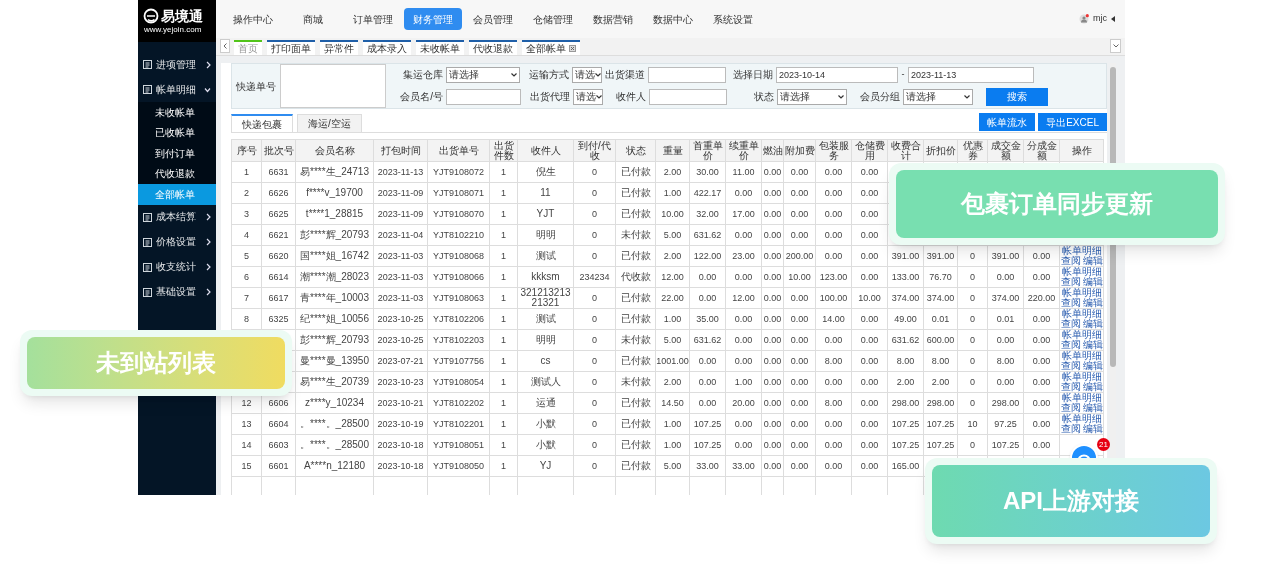 The width and height of the screenshot is (1266, 586). Describe the element at coordinates (673, 19) in the screenshot. I see `nav-tab: 数据中心` at that location.